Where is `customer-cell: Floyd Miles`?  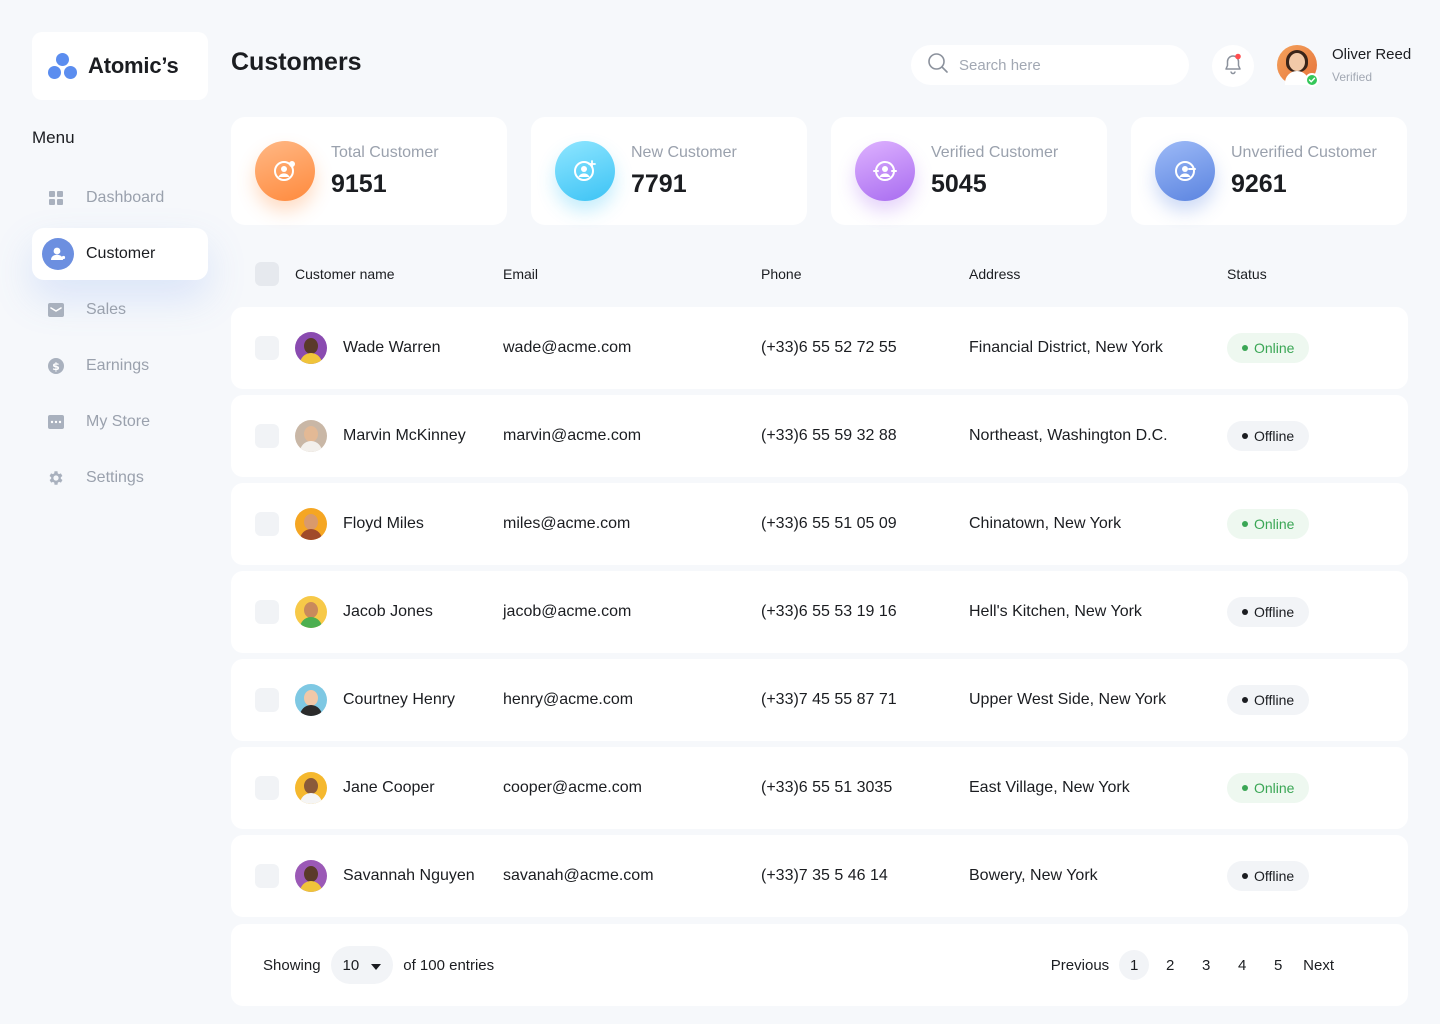
customer-cell: Floyd Miles is located at coordinates (359, 524).